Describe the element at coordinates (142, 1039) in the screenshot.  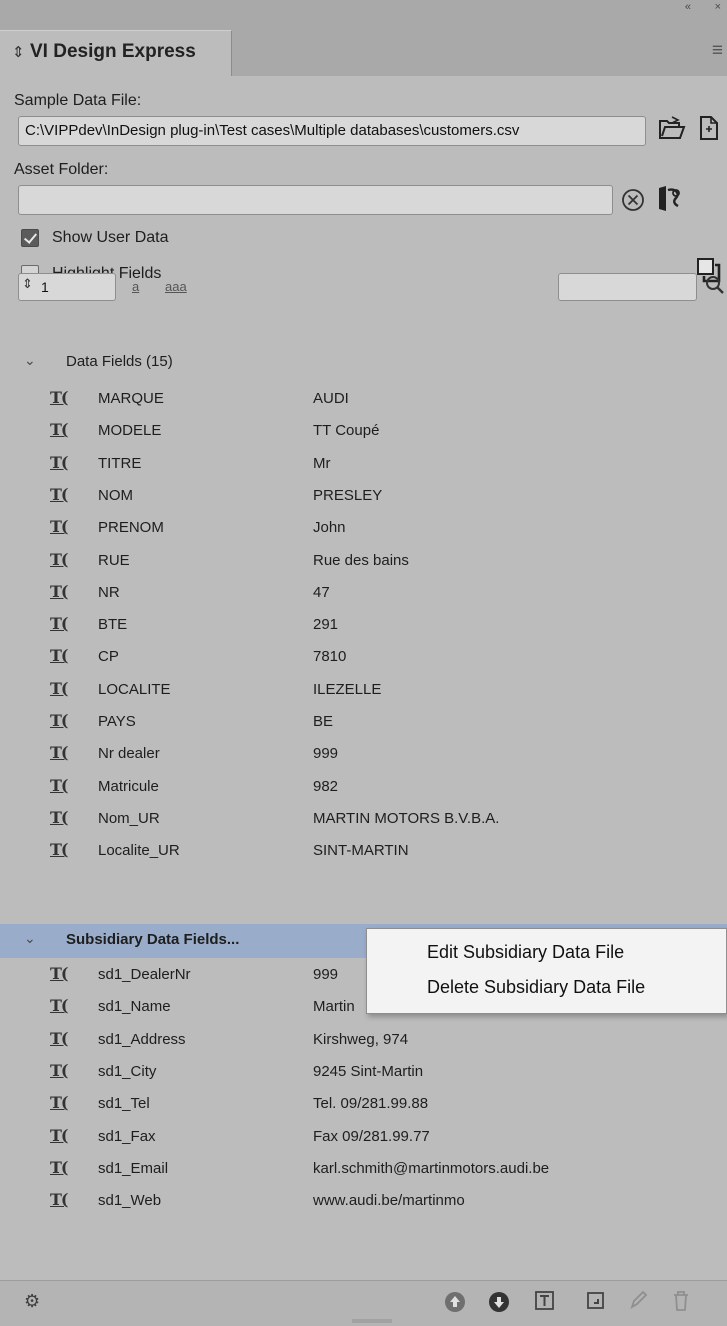
I see `field-name: sd1_Address` at that location.